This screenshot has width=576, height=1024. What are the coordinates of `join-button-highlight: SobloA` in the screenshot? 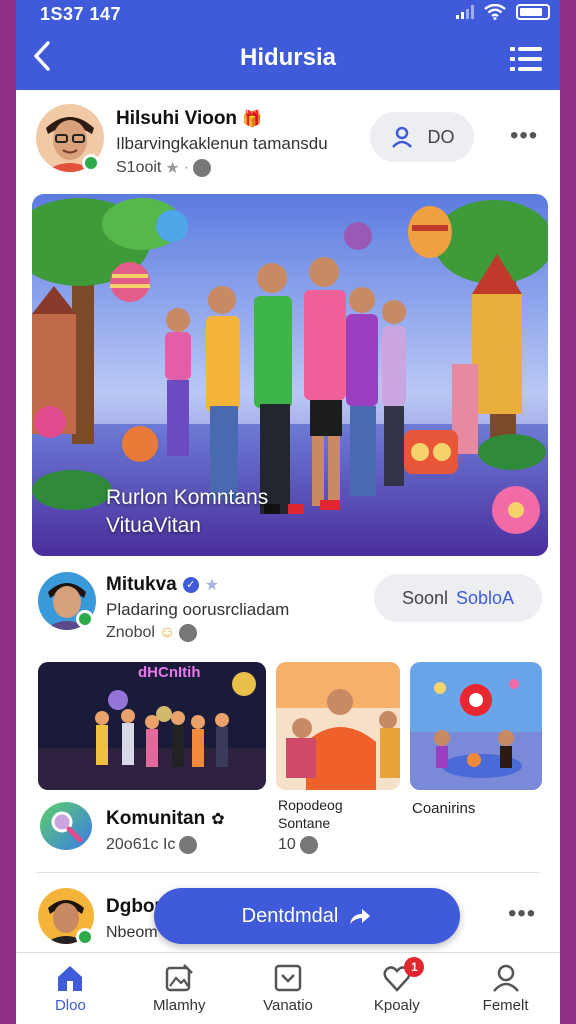 It's located at (485, 598).